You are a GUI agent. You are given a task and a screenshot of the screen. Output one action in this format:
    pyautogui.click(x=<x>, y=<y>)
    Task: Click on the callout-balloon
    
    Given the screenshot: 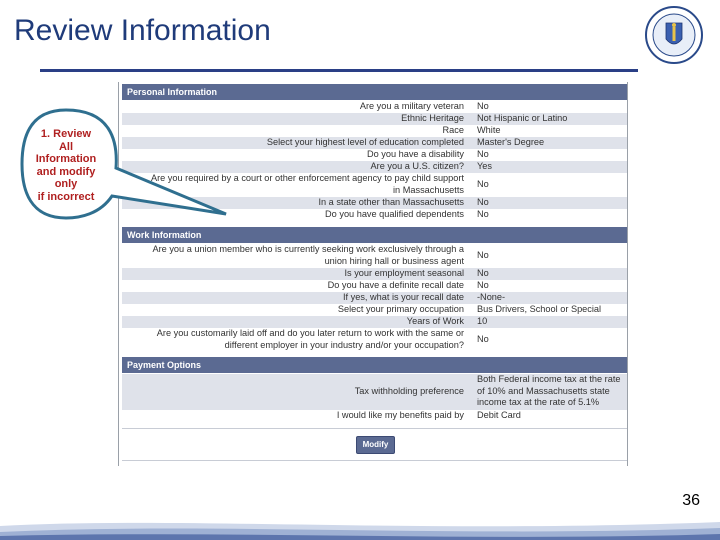 What is the action you would take?
    pyautogui.click(x=123, y=164)
    